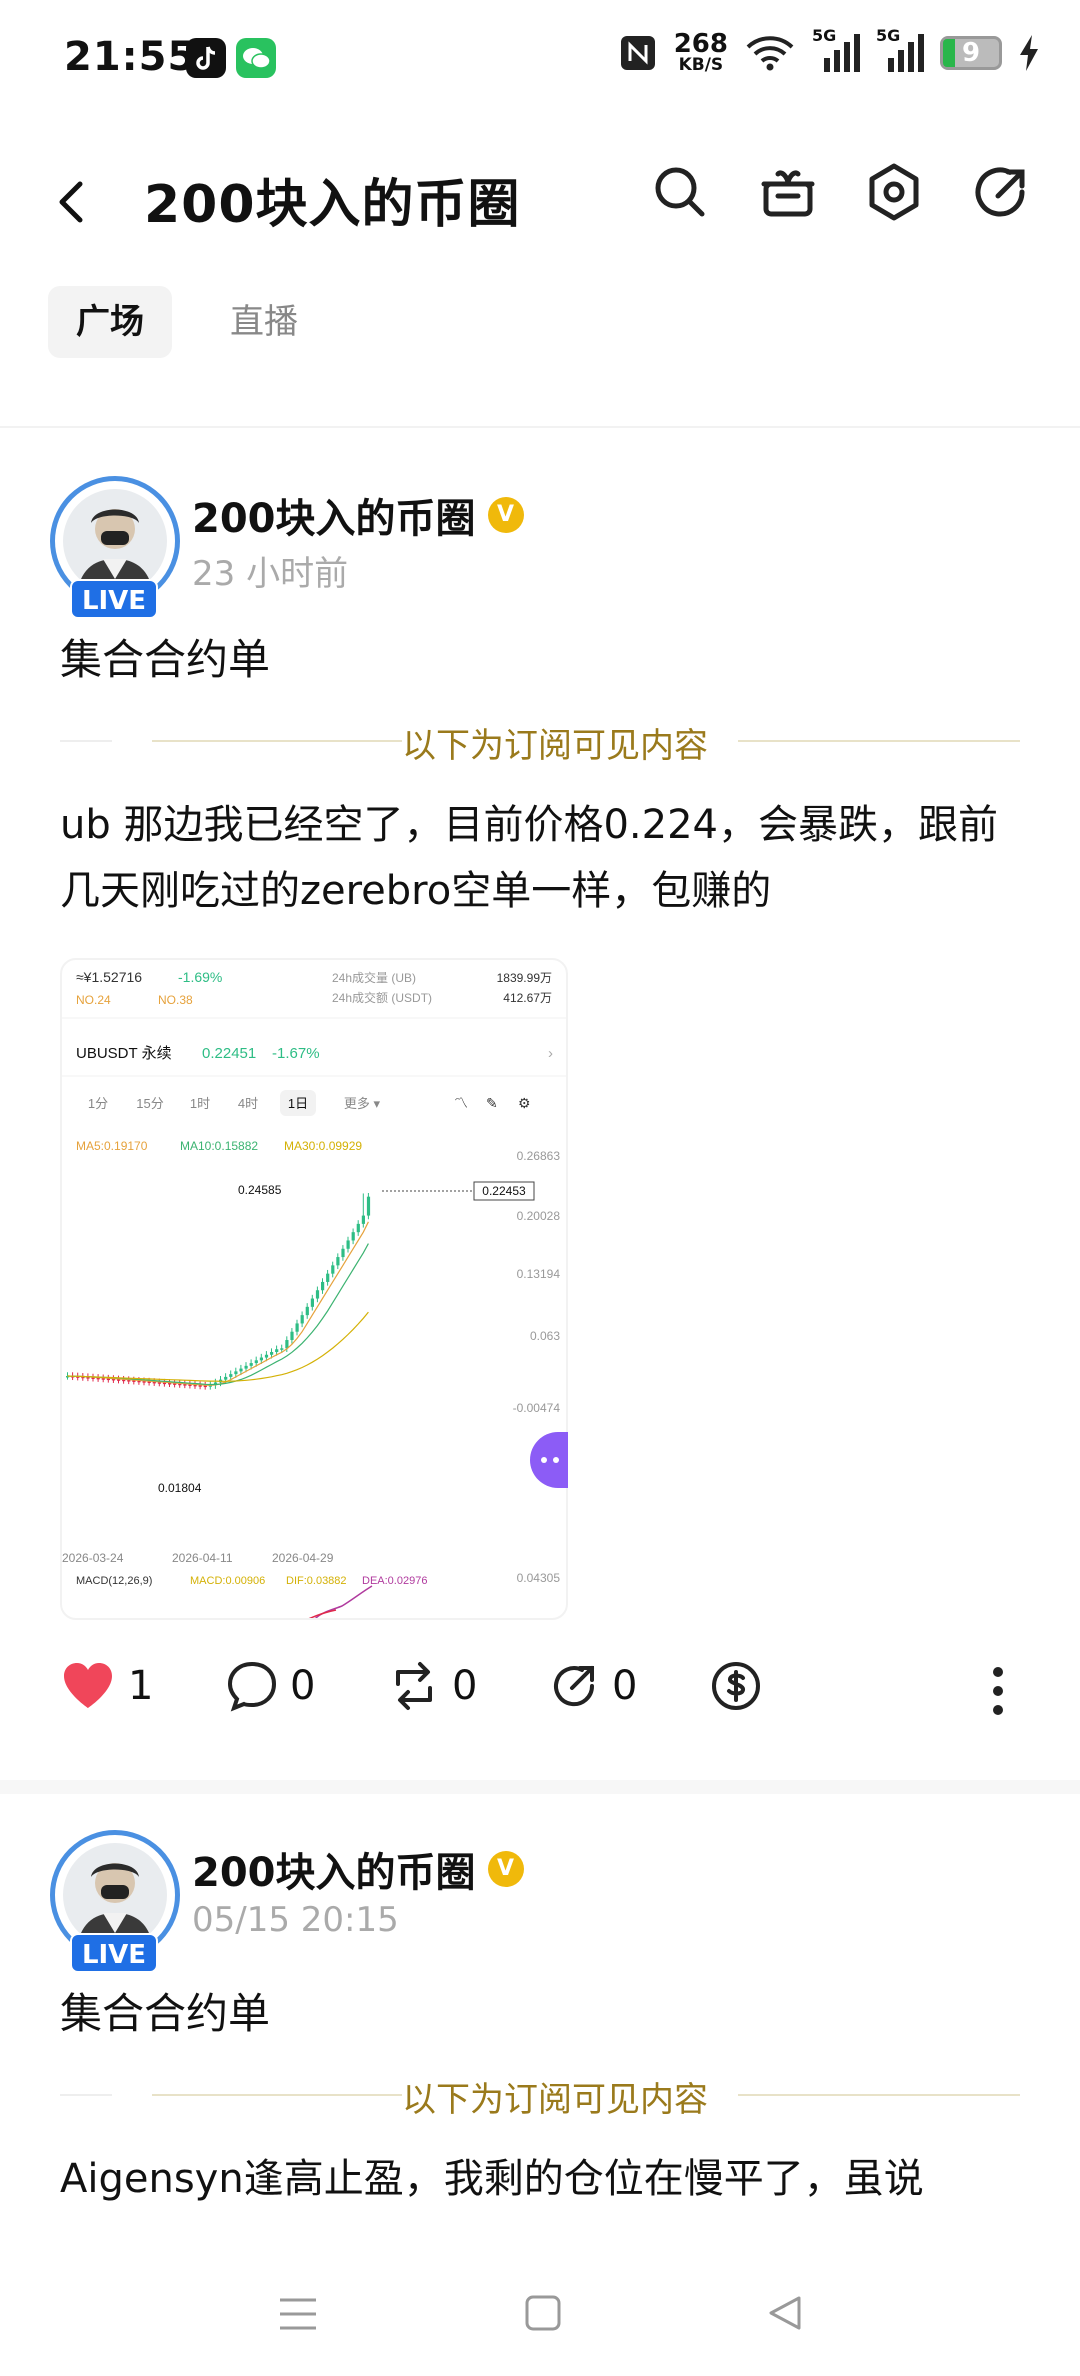  I want to click on current-price-tag: 0.22453, so click(504, 1191).